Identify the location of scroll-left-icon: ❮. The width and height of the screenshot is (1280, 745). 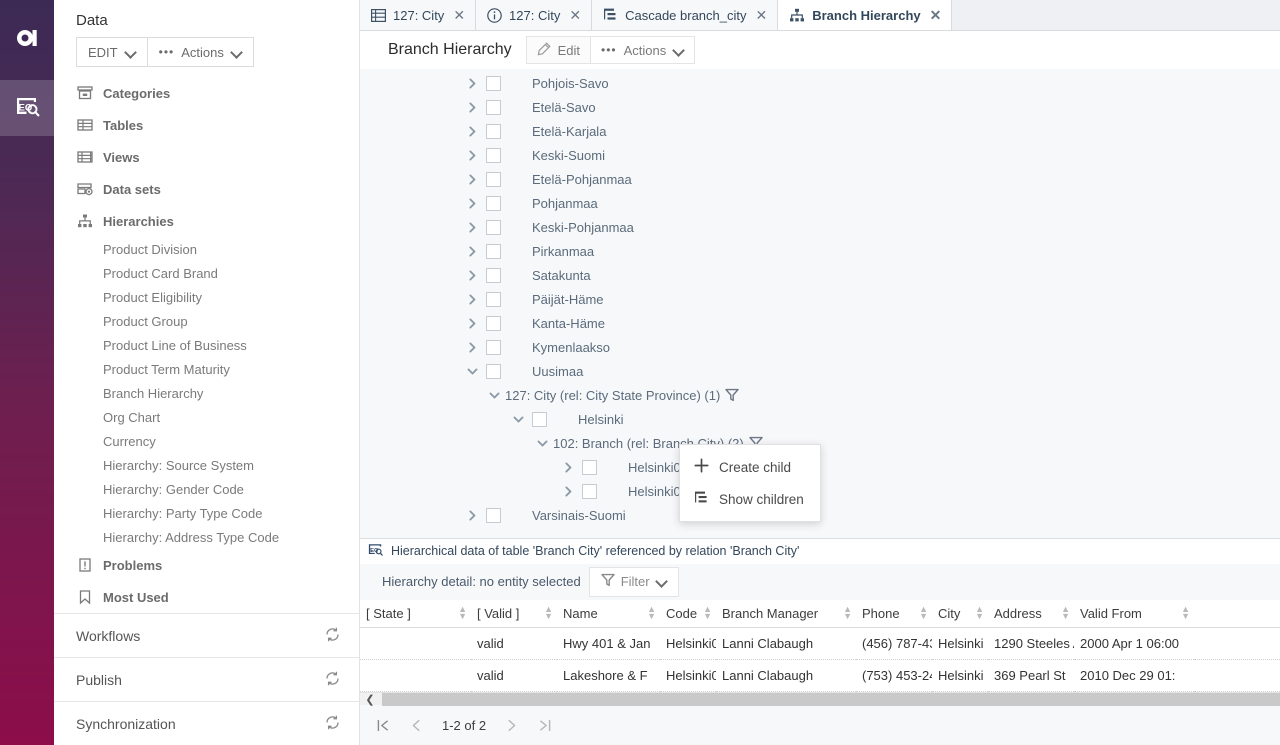
(370, 699).